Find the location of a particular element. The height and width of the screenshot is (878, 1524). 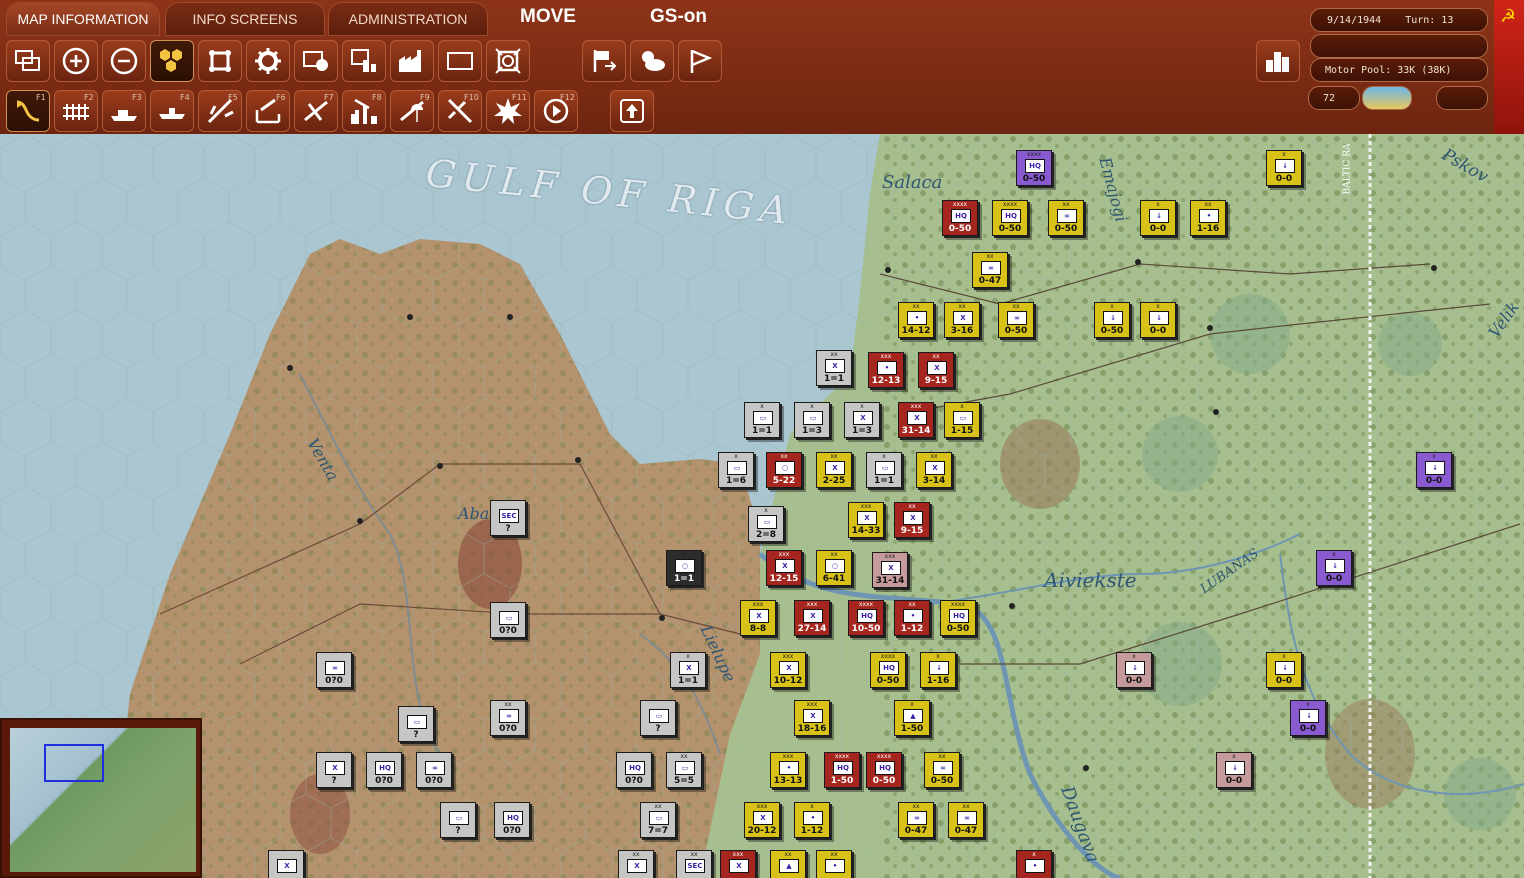

tab-administration: ADMINISTRATION is located at coordinates (408, 19).